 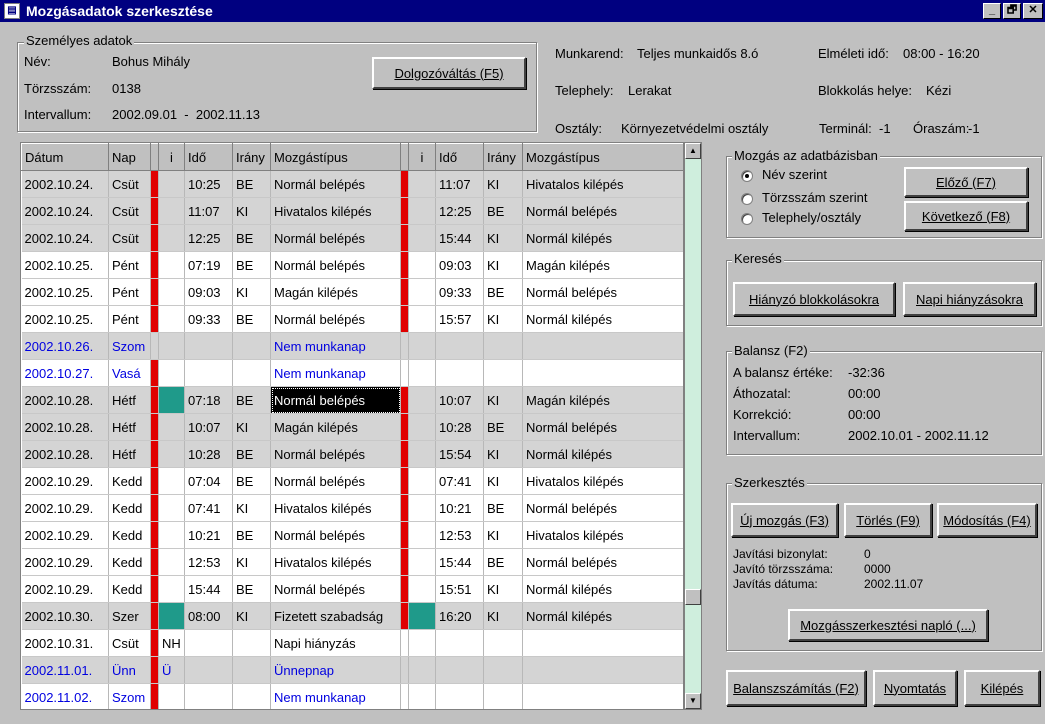 What do you see at coordinates (602, 535) in the screenshot?
I see `cell-movement-type-2: Hivatalos kilépés` at bounding box center [602, 535].